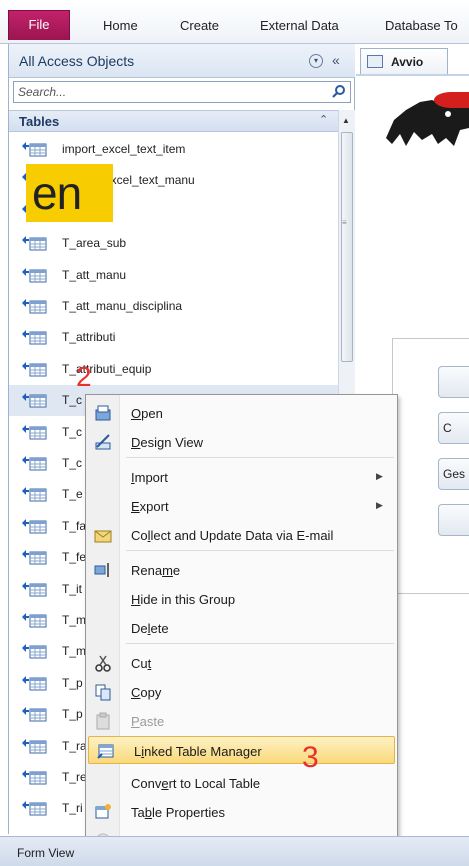 The image size is (469, 866). Describe the element at coordinates (103, 413) in the screenshot. I see `open-icon` at that location.